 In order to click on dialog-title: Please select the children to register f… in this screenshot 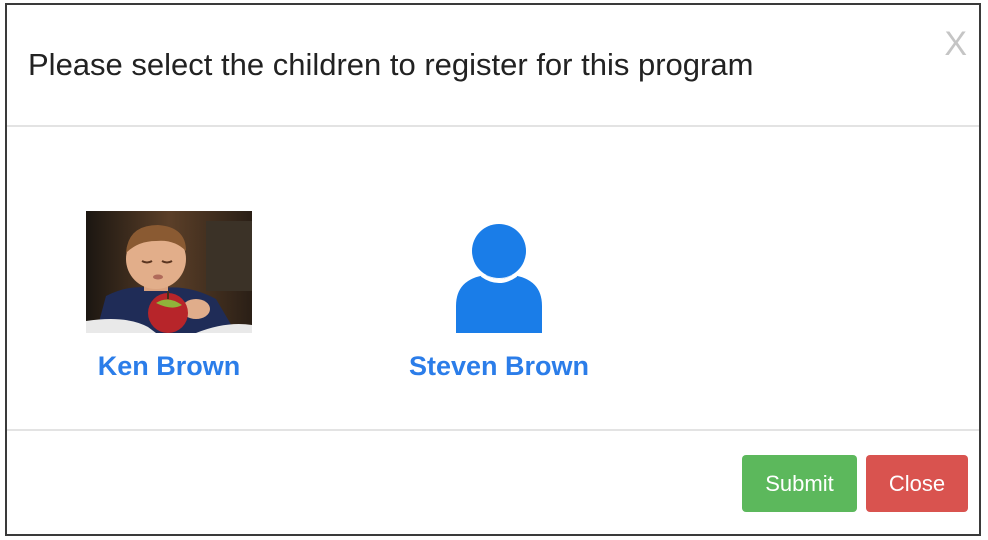, I will do `click(391, 64)`.